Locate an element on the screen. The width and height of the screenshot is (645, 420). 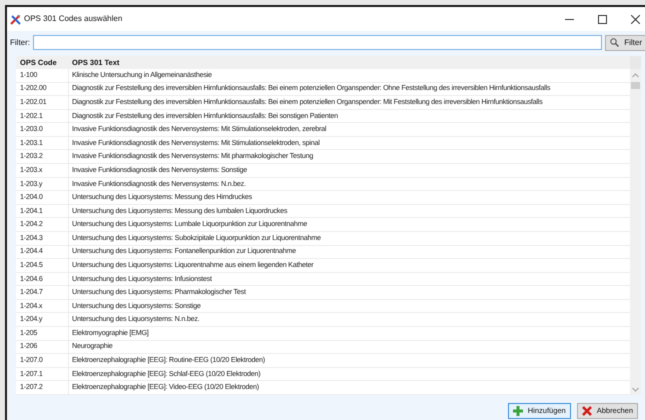
maximize-icon is located at coordinates (602, 19).